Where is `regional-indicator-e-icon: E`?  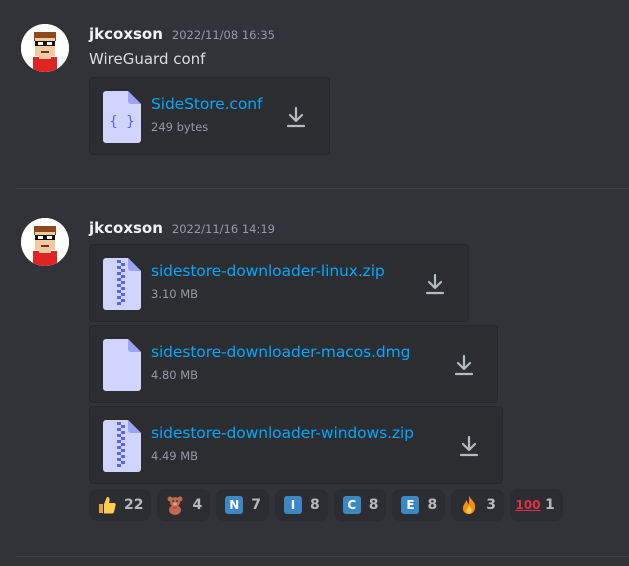 regional-indicator-e-icon: E is located at coordinates (410, 505).